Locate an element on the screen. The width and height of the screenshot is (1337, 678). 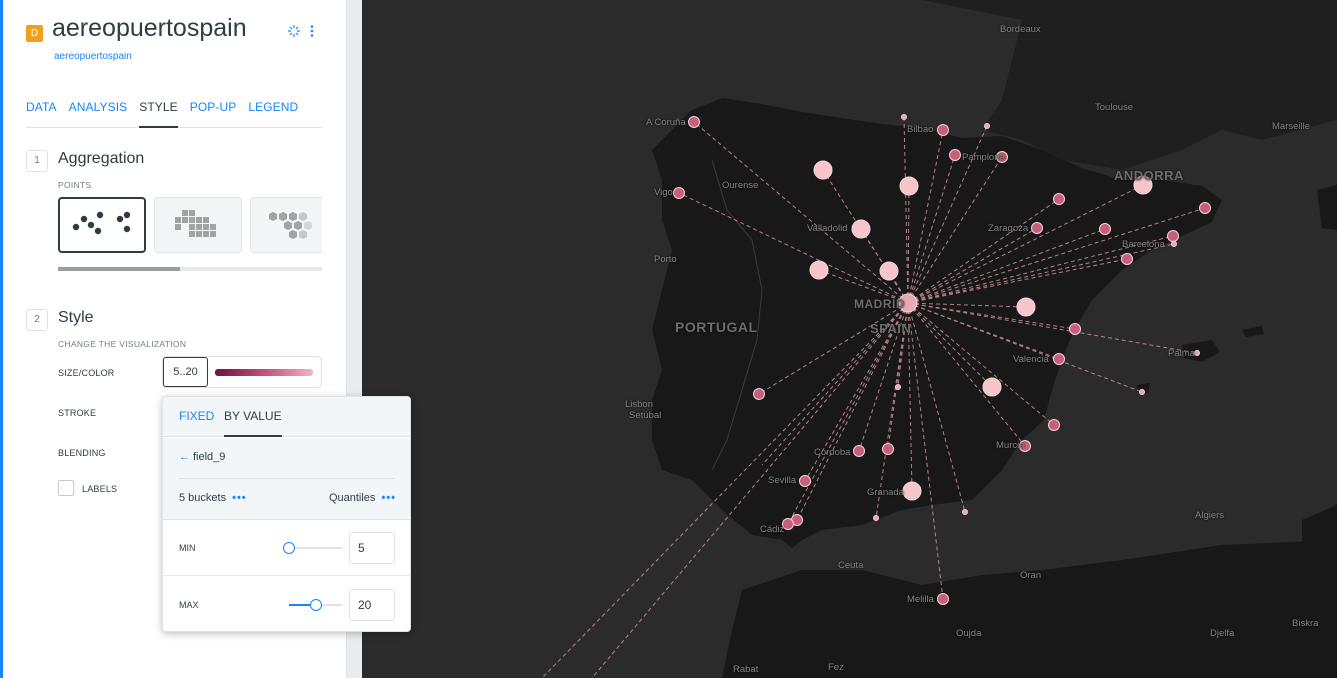
quantiles-more-icon: ••• is located at coordinates (388, 498).